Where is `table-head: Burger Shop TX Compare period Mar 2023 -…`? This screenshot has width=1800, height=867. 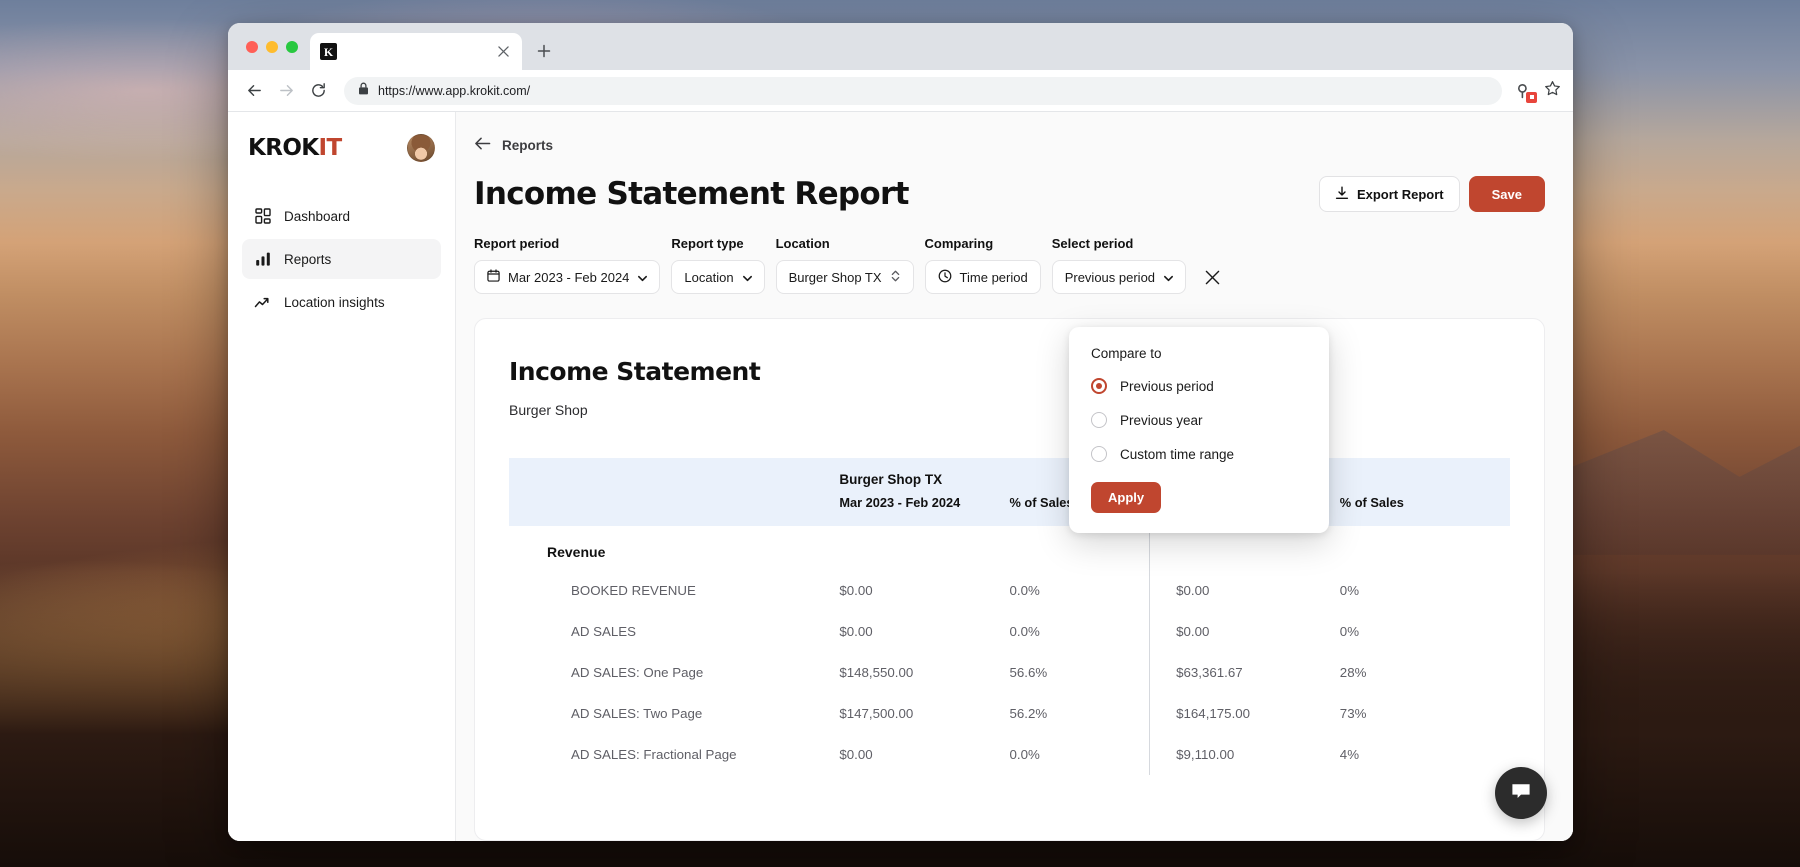
table-head: Burger Shop TX Compare period Mar 2023 -… is located at coordinates (1009, 492).